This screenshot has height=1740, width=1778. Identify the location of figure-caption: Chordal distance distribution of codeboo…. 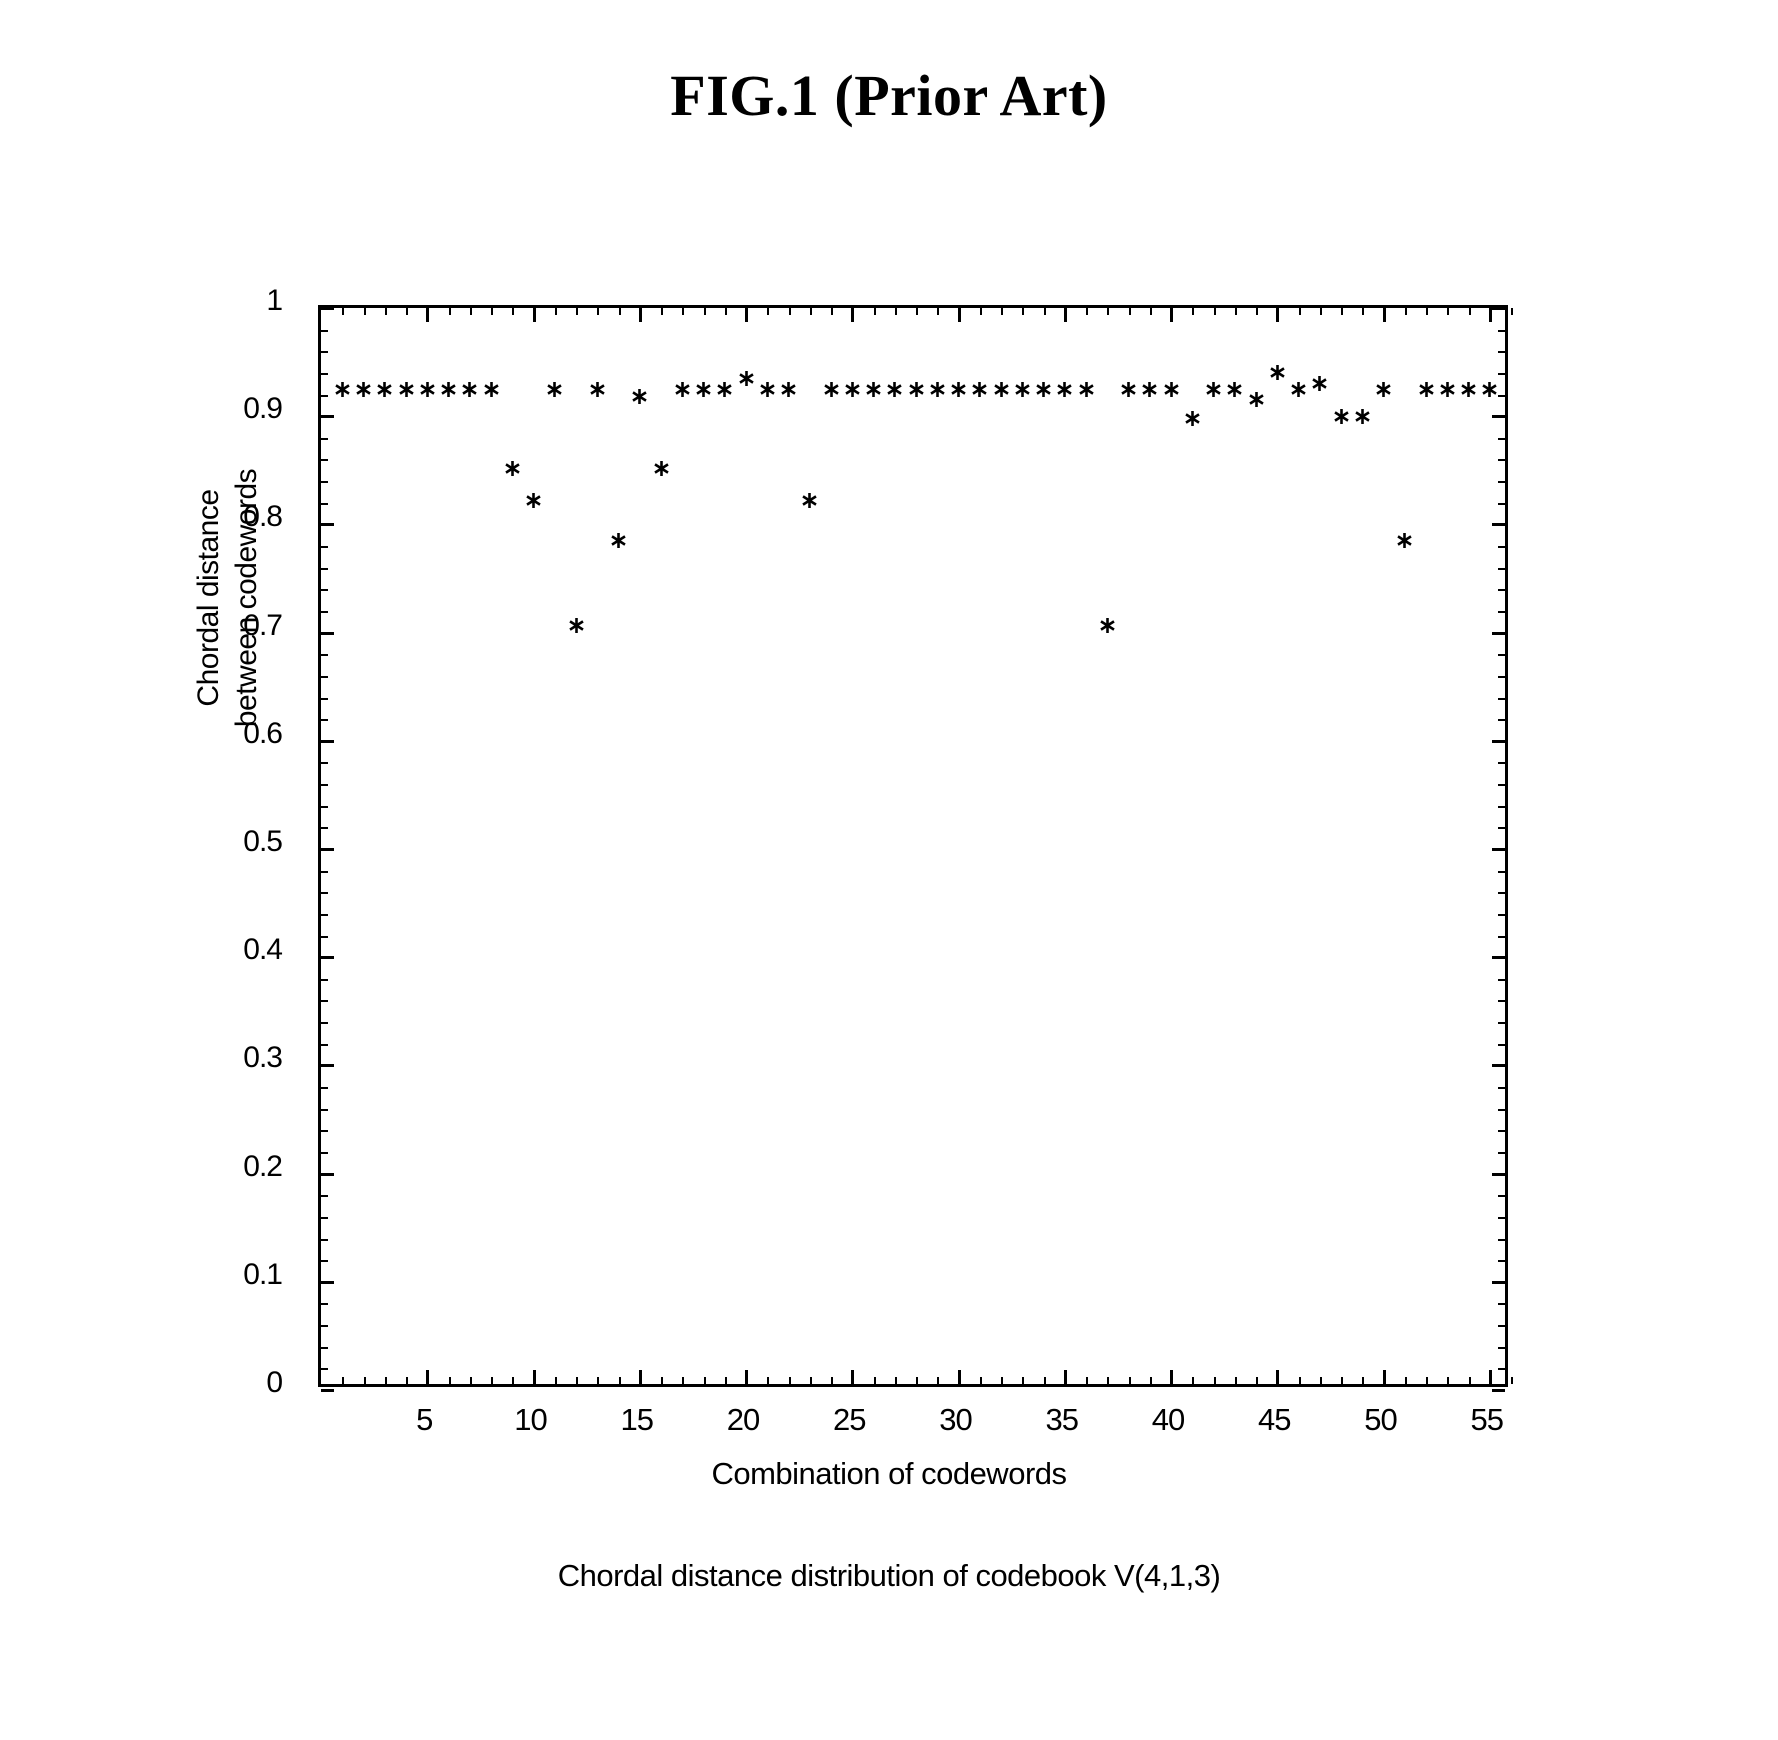
(889, 1575).